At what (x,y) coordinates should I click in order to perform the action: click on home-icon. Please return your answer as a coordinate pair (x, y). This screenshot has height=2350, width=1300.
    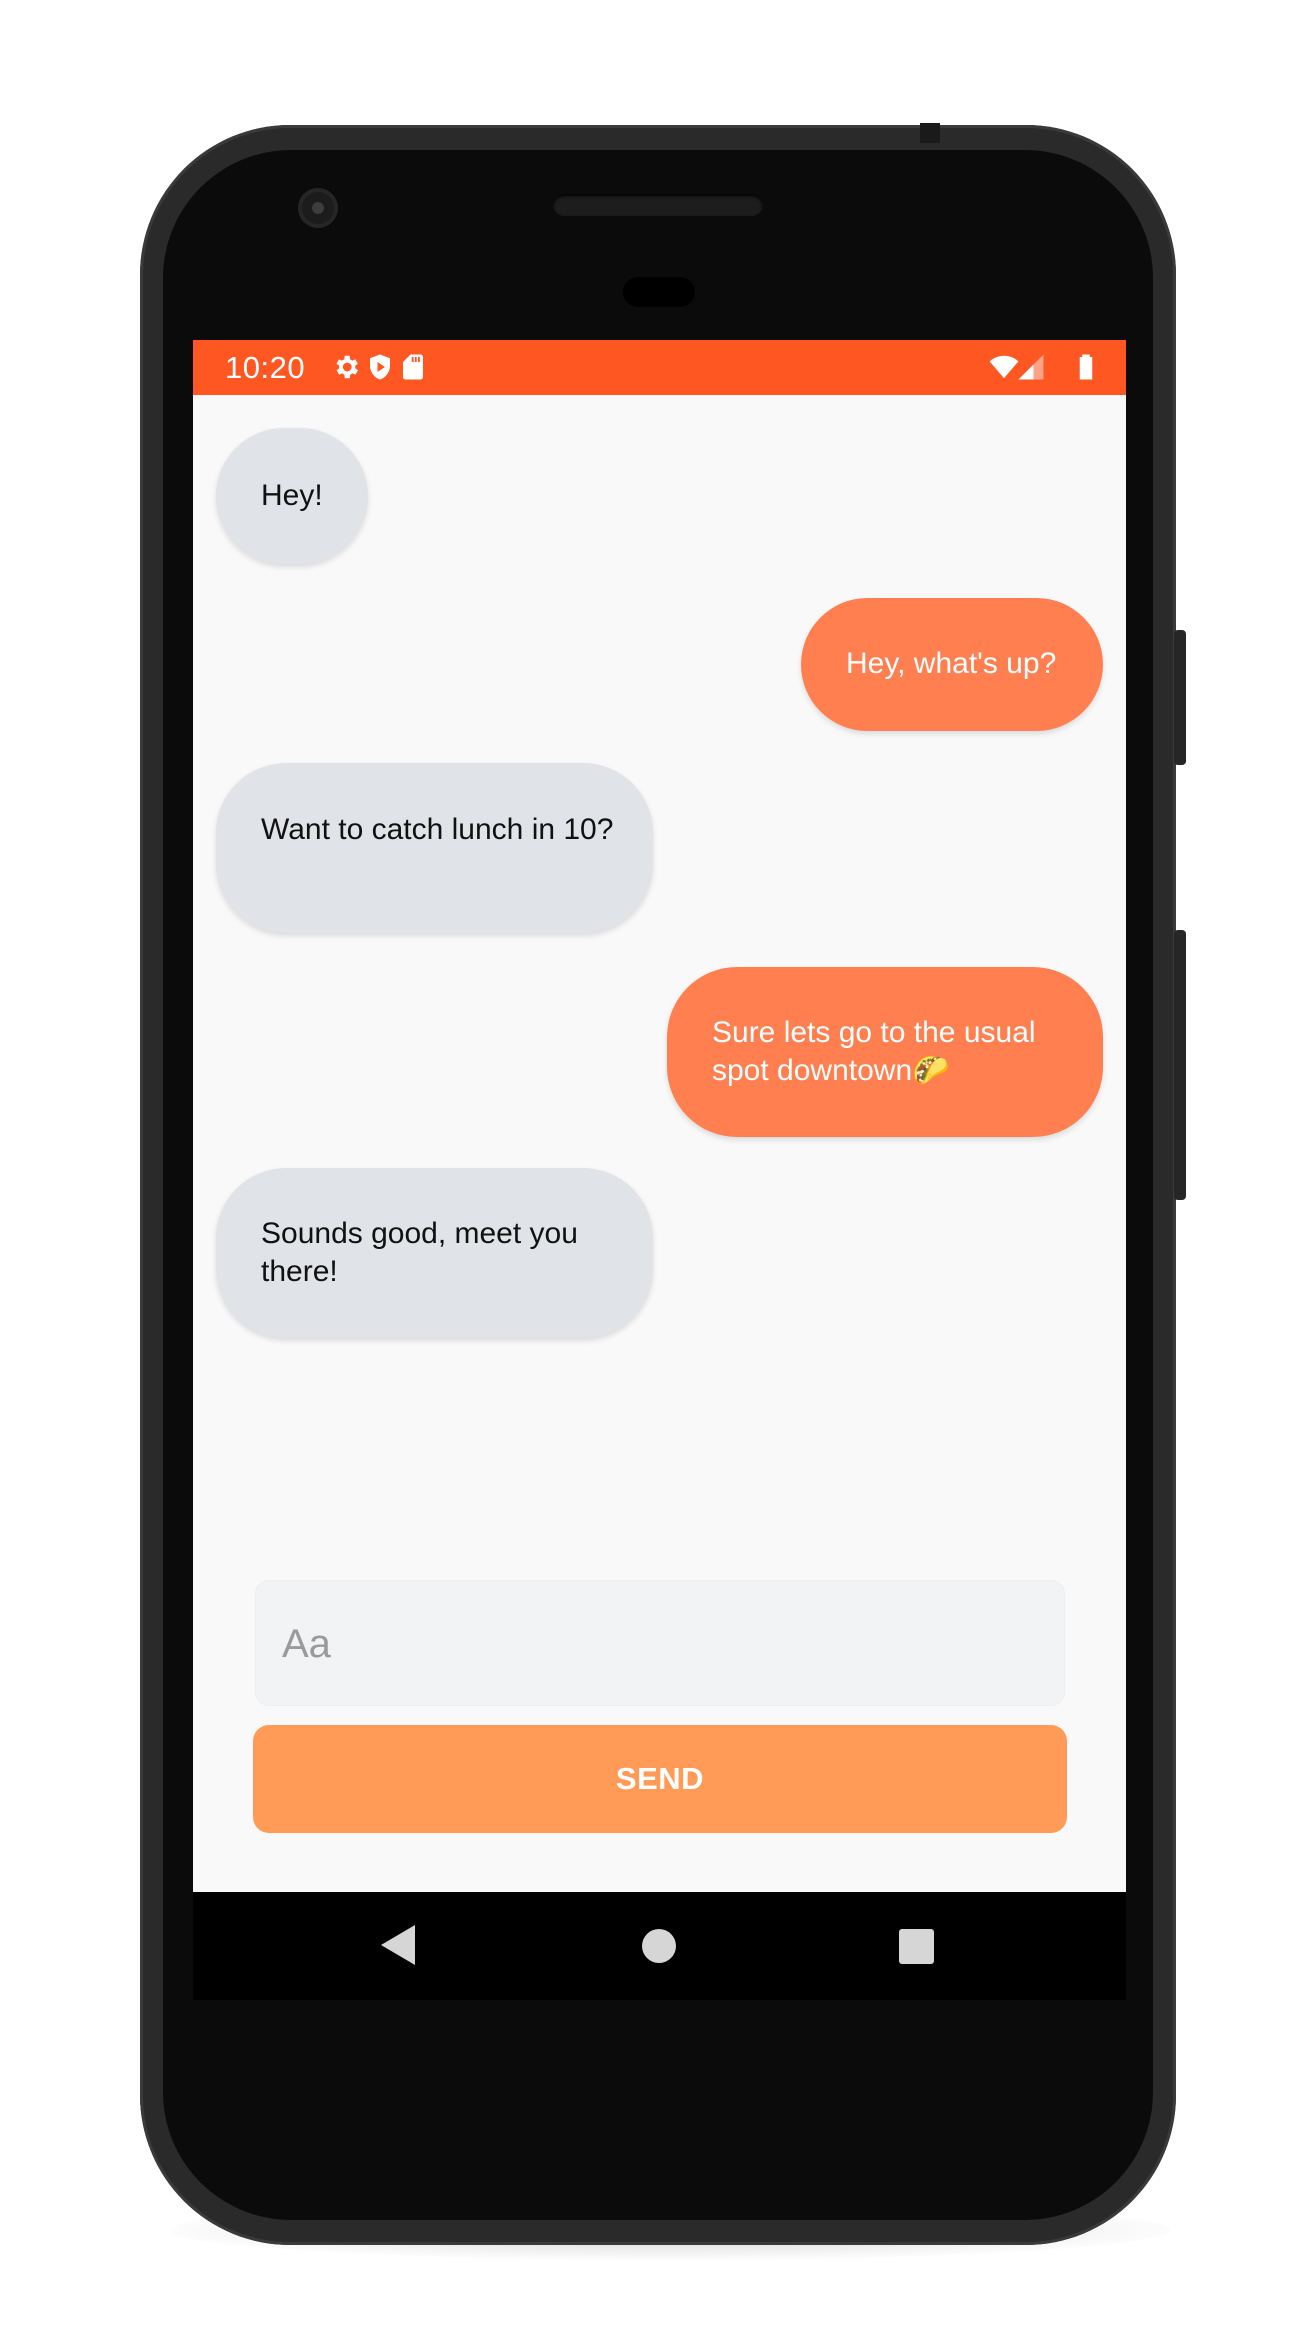
    Looking at the image, I should click on (659, 1946).